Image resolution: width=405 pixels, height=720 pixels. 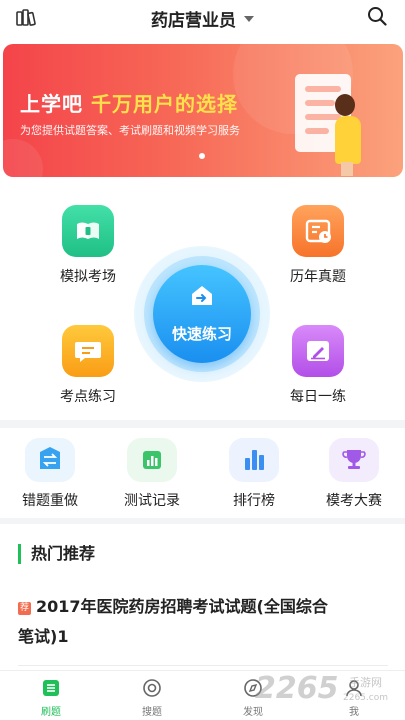 What do you see at coordinates (354, 501) in the screenshot?
I see `mock-contest-label: 模考大赛` at bounding box center [354, 501].